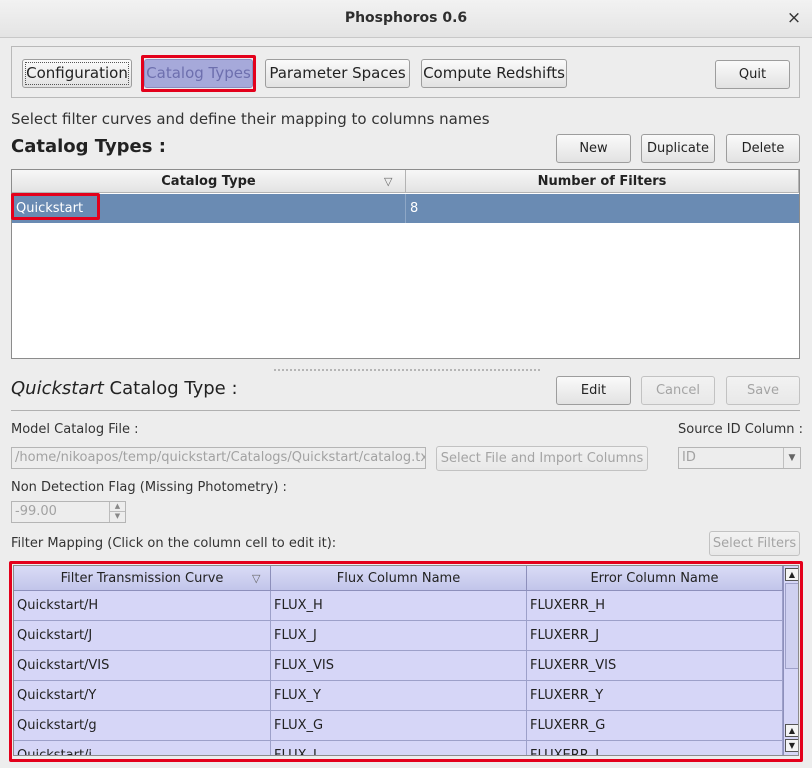  Describe the element at coordinates (752, 74) in the screenshot. I see `quit-button: Quit` at that location.